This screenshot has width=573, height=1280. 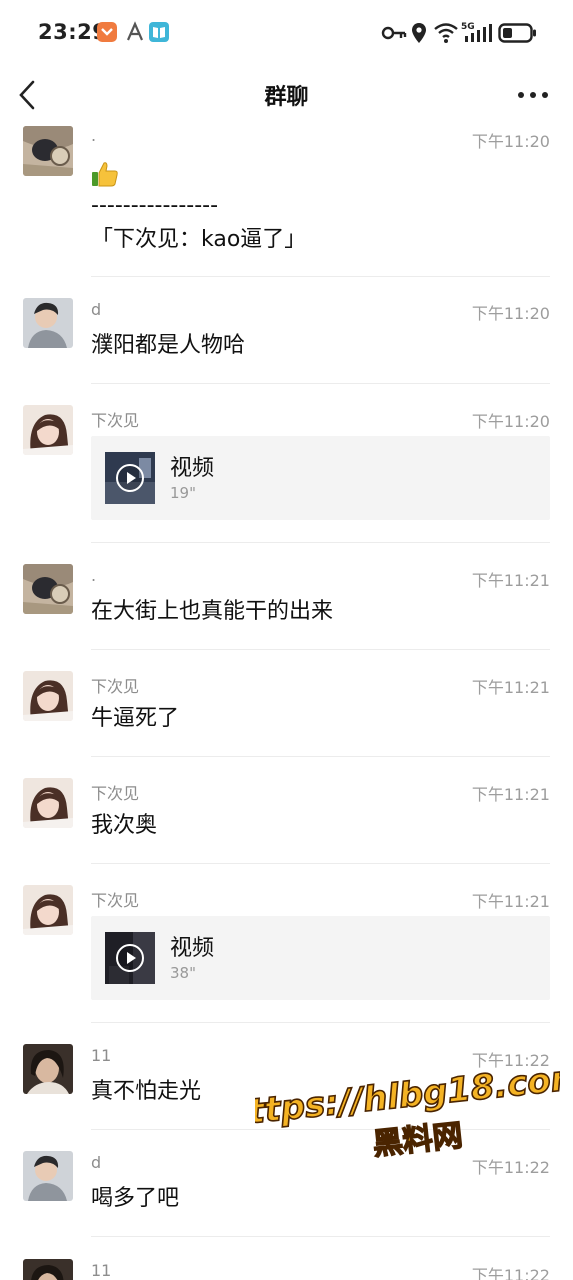 What do you see at coordinates (105, 174) in the screenshot?
I see `thumbs-up-icon` at bounding box center [105, 174].